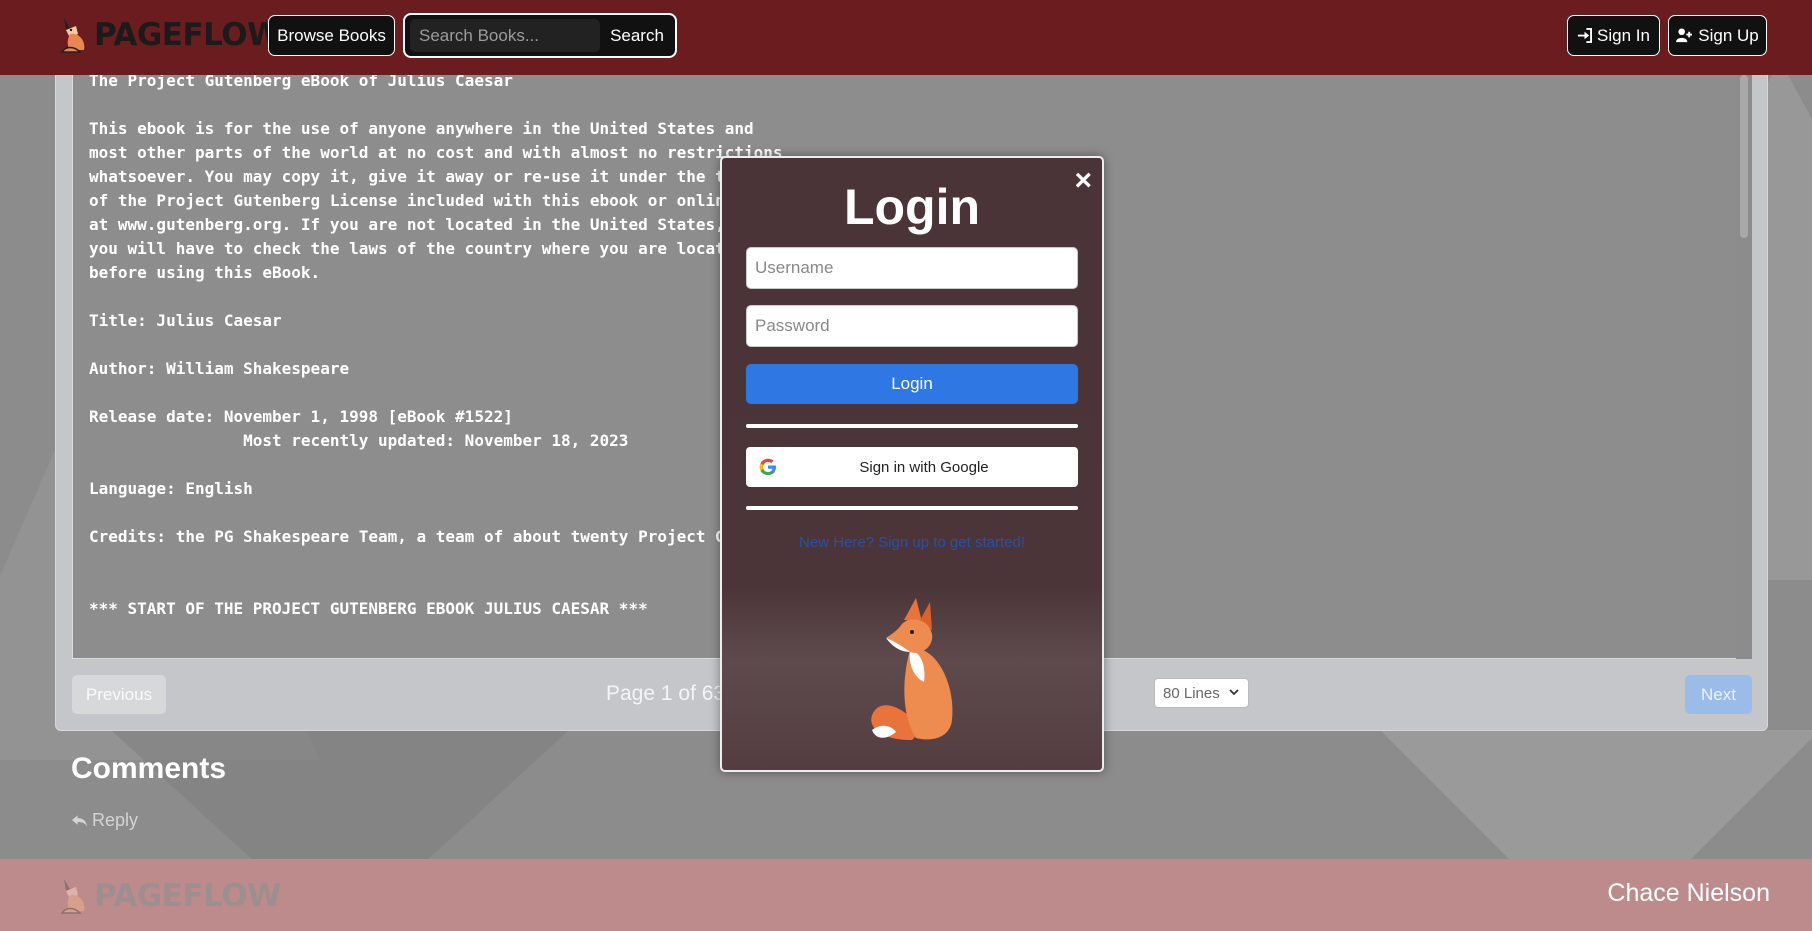 The width and height of the screenshot is (1812, 931). I want to click on footer-logo: PAGEFLOW, so click(169, 896).